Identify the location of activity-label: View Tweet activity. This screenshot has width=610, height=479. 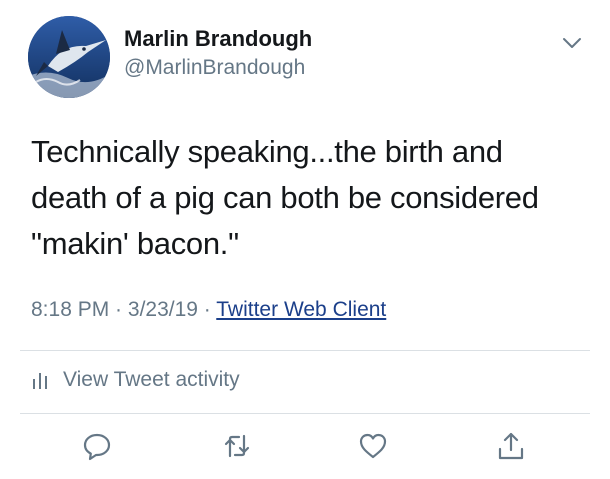
(151, 379).